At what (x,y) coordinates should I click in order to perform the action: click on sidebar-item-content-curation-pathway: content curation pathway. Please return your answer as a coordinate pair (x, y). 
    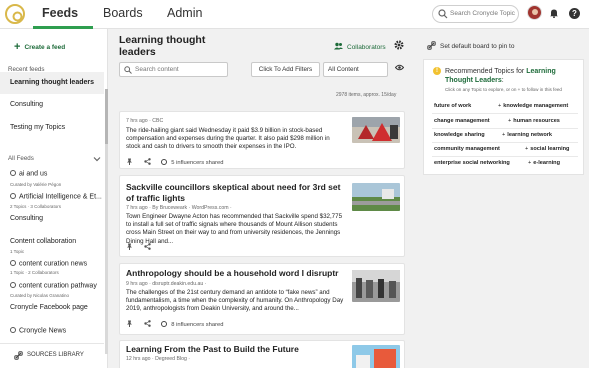
    Looking at the image, I should click on (53, 286).